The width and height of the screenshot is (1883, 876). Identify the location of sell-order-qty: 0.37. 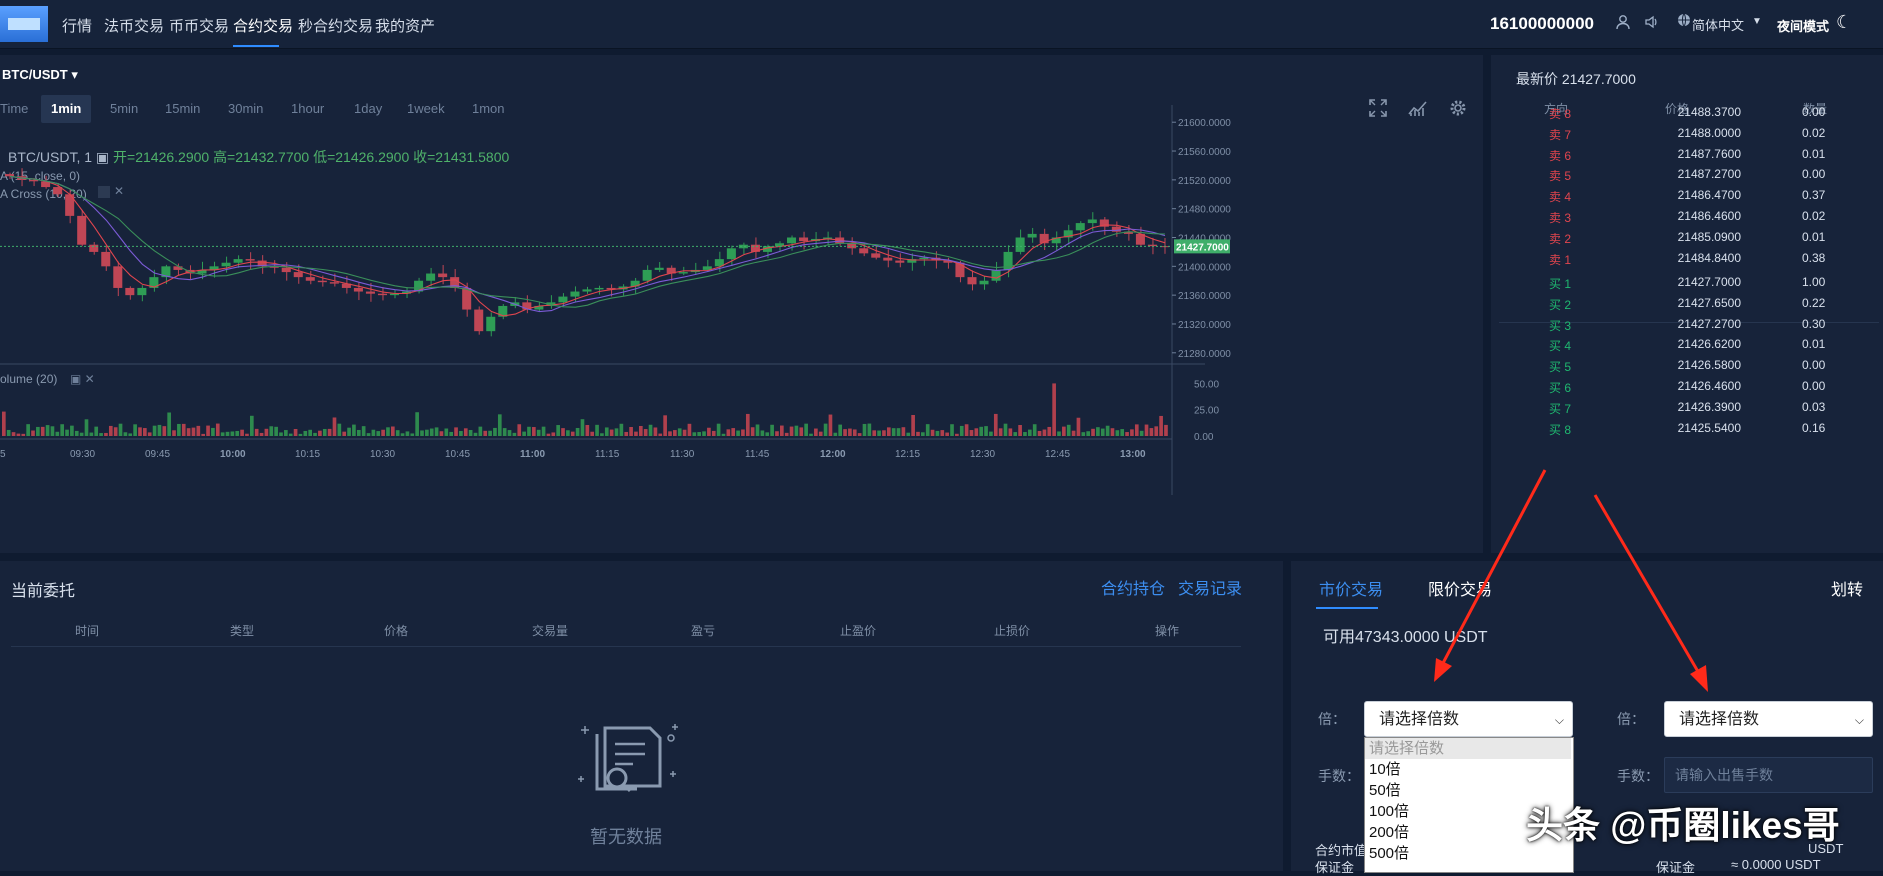
(1814, 195).